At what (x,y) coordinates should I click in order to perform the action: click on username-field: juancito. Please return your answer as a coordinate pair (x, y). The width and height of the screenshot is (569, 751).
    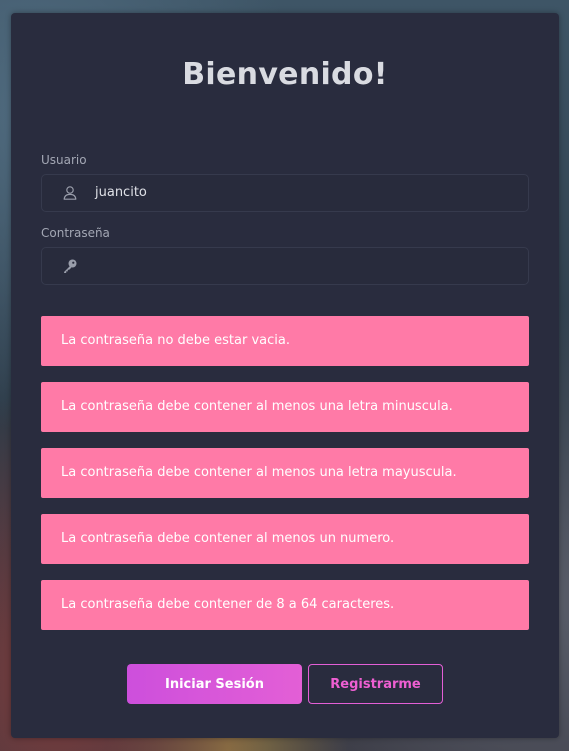
    Looking at the image, I should click on (285, 193).